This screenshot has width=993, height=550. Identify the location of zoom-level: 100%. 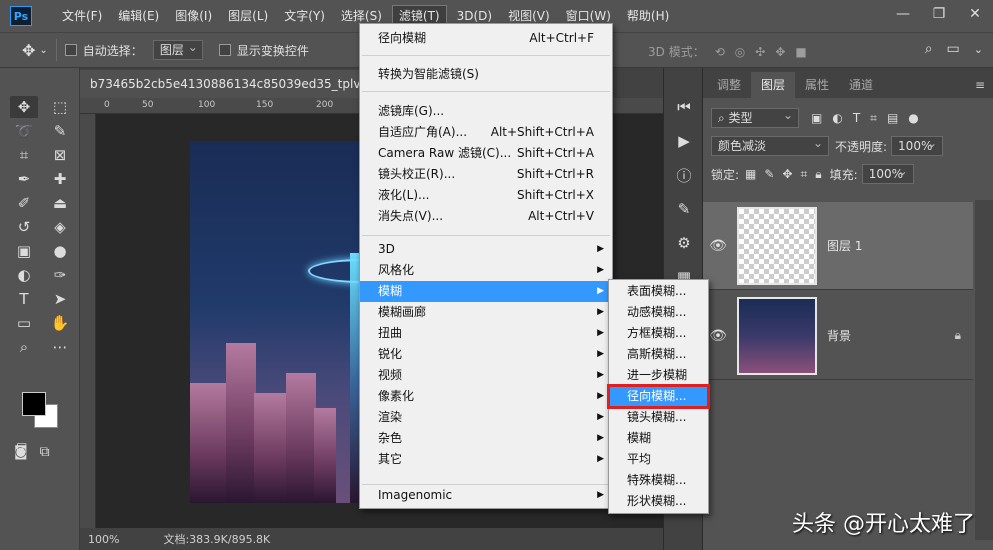
(103, 539).